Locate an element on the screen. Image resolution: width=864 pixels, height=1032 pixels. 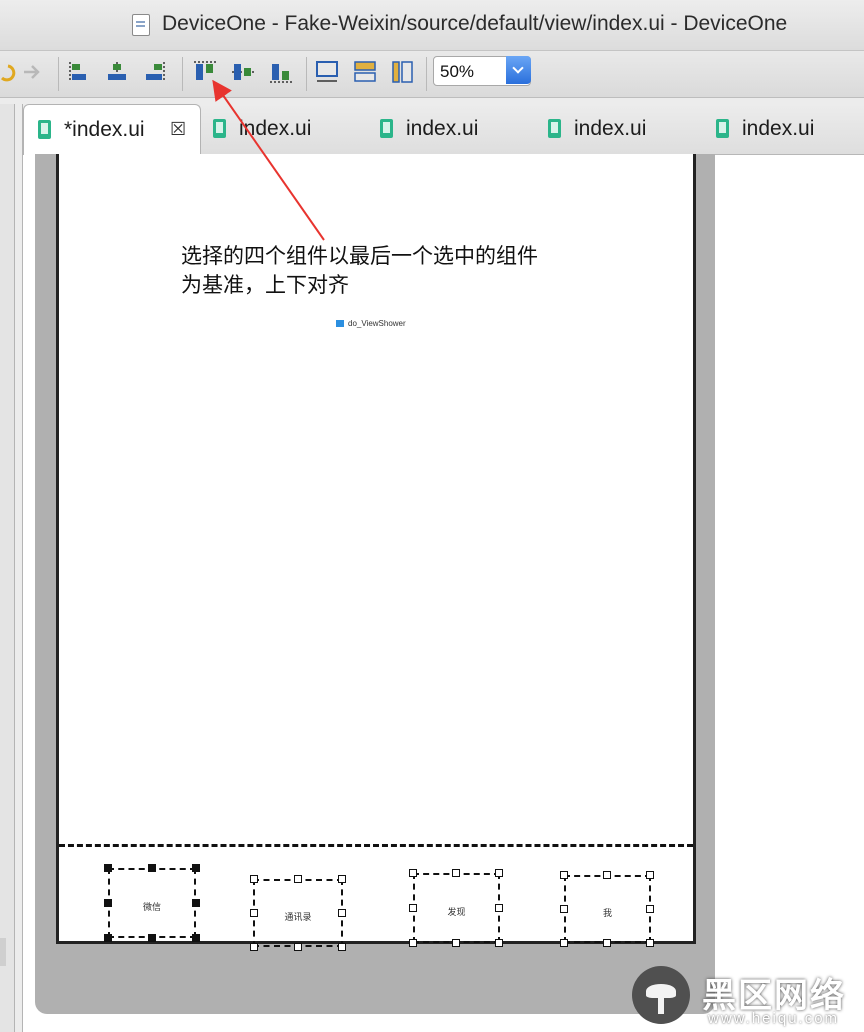
annotation-arrow-icon is located at coordinates (268, 160).